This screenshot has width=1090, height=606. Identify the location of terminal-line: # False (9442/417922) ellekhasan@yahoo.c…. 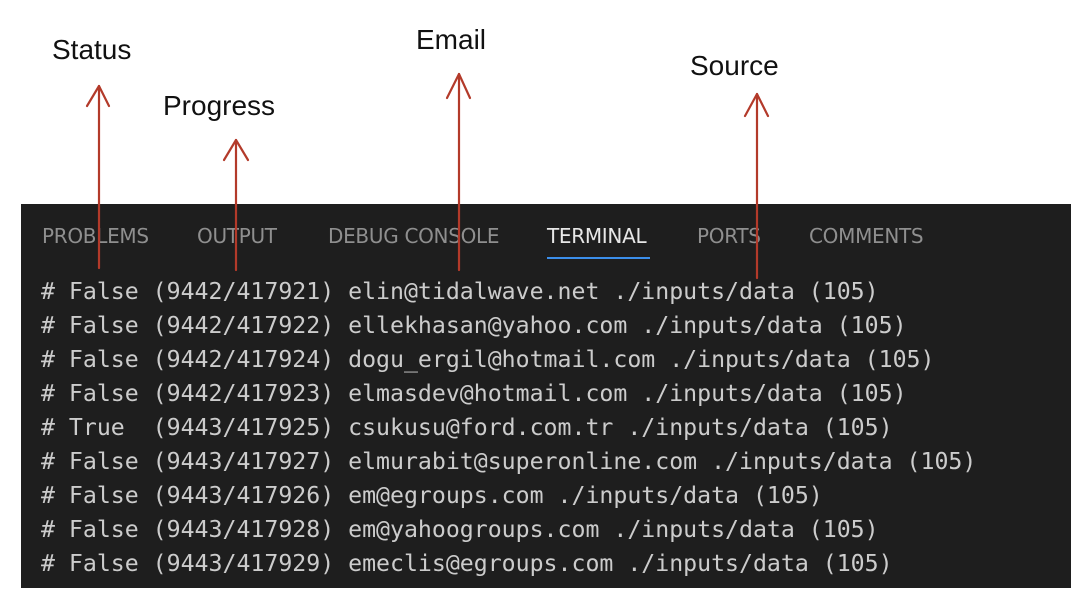
(474, 325).